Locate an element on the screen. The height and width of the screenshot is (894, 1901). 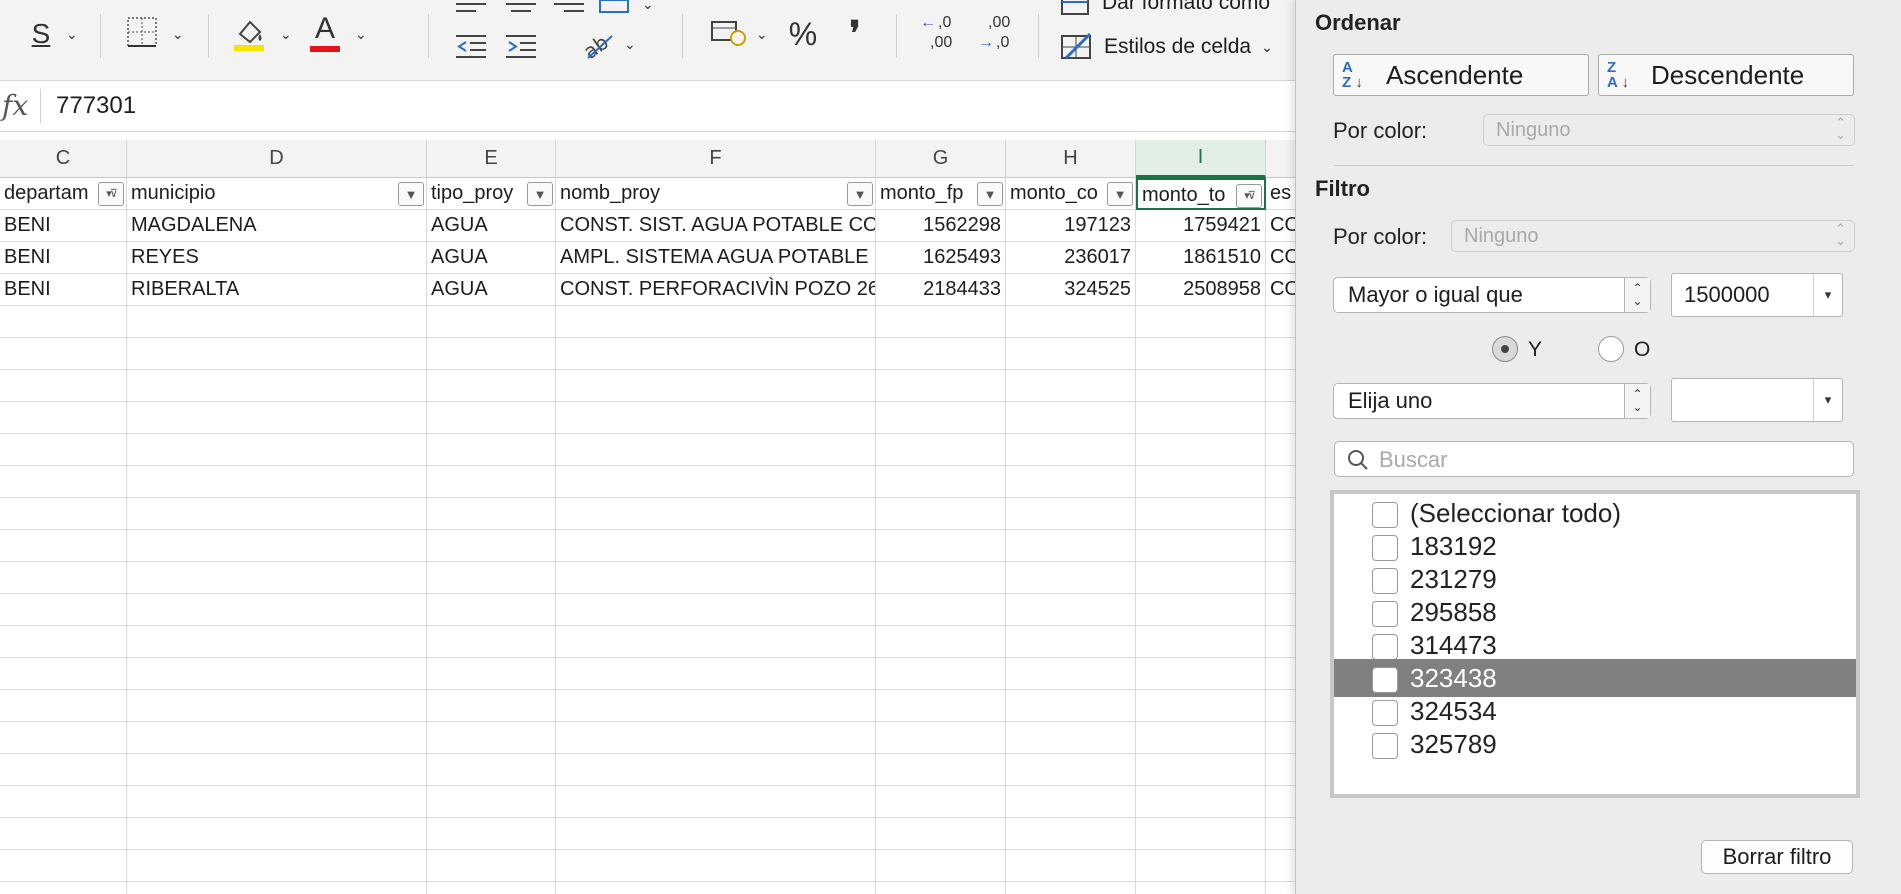
comma-style-button: ❜ is located at coordinates (855, 34).